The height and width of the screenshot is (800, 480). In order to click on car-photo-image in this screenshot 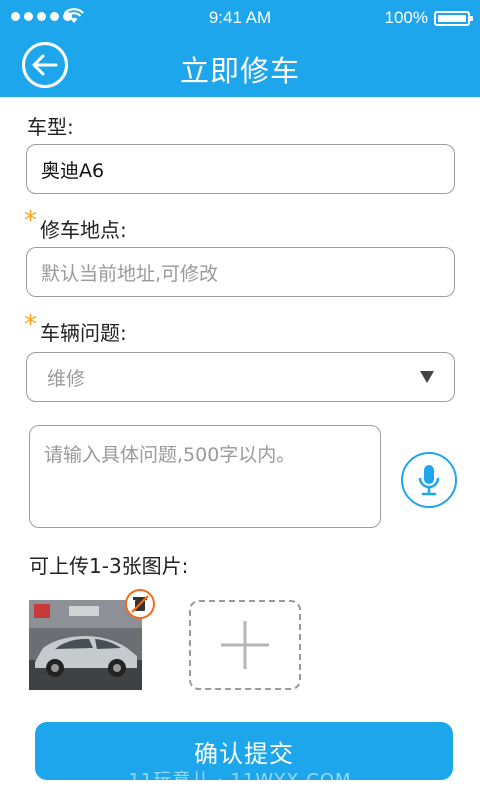, I will do `click(85, 645)`.